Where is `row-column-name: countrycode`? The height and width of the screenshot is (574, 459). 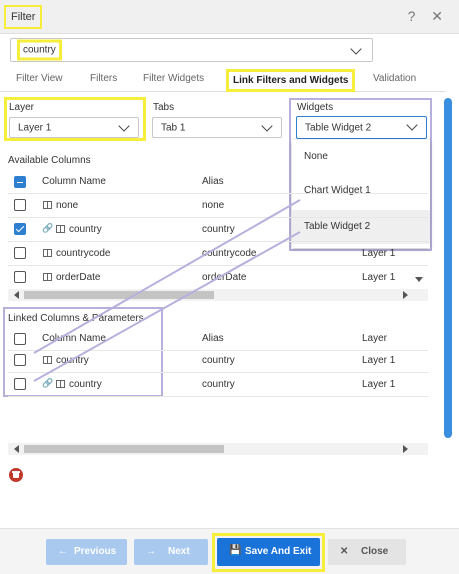
row-column-name: countrycode is located at coordinates (83, 253).